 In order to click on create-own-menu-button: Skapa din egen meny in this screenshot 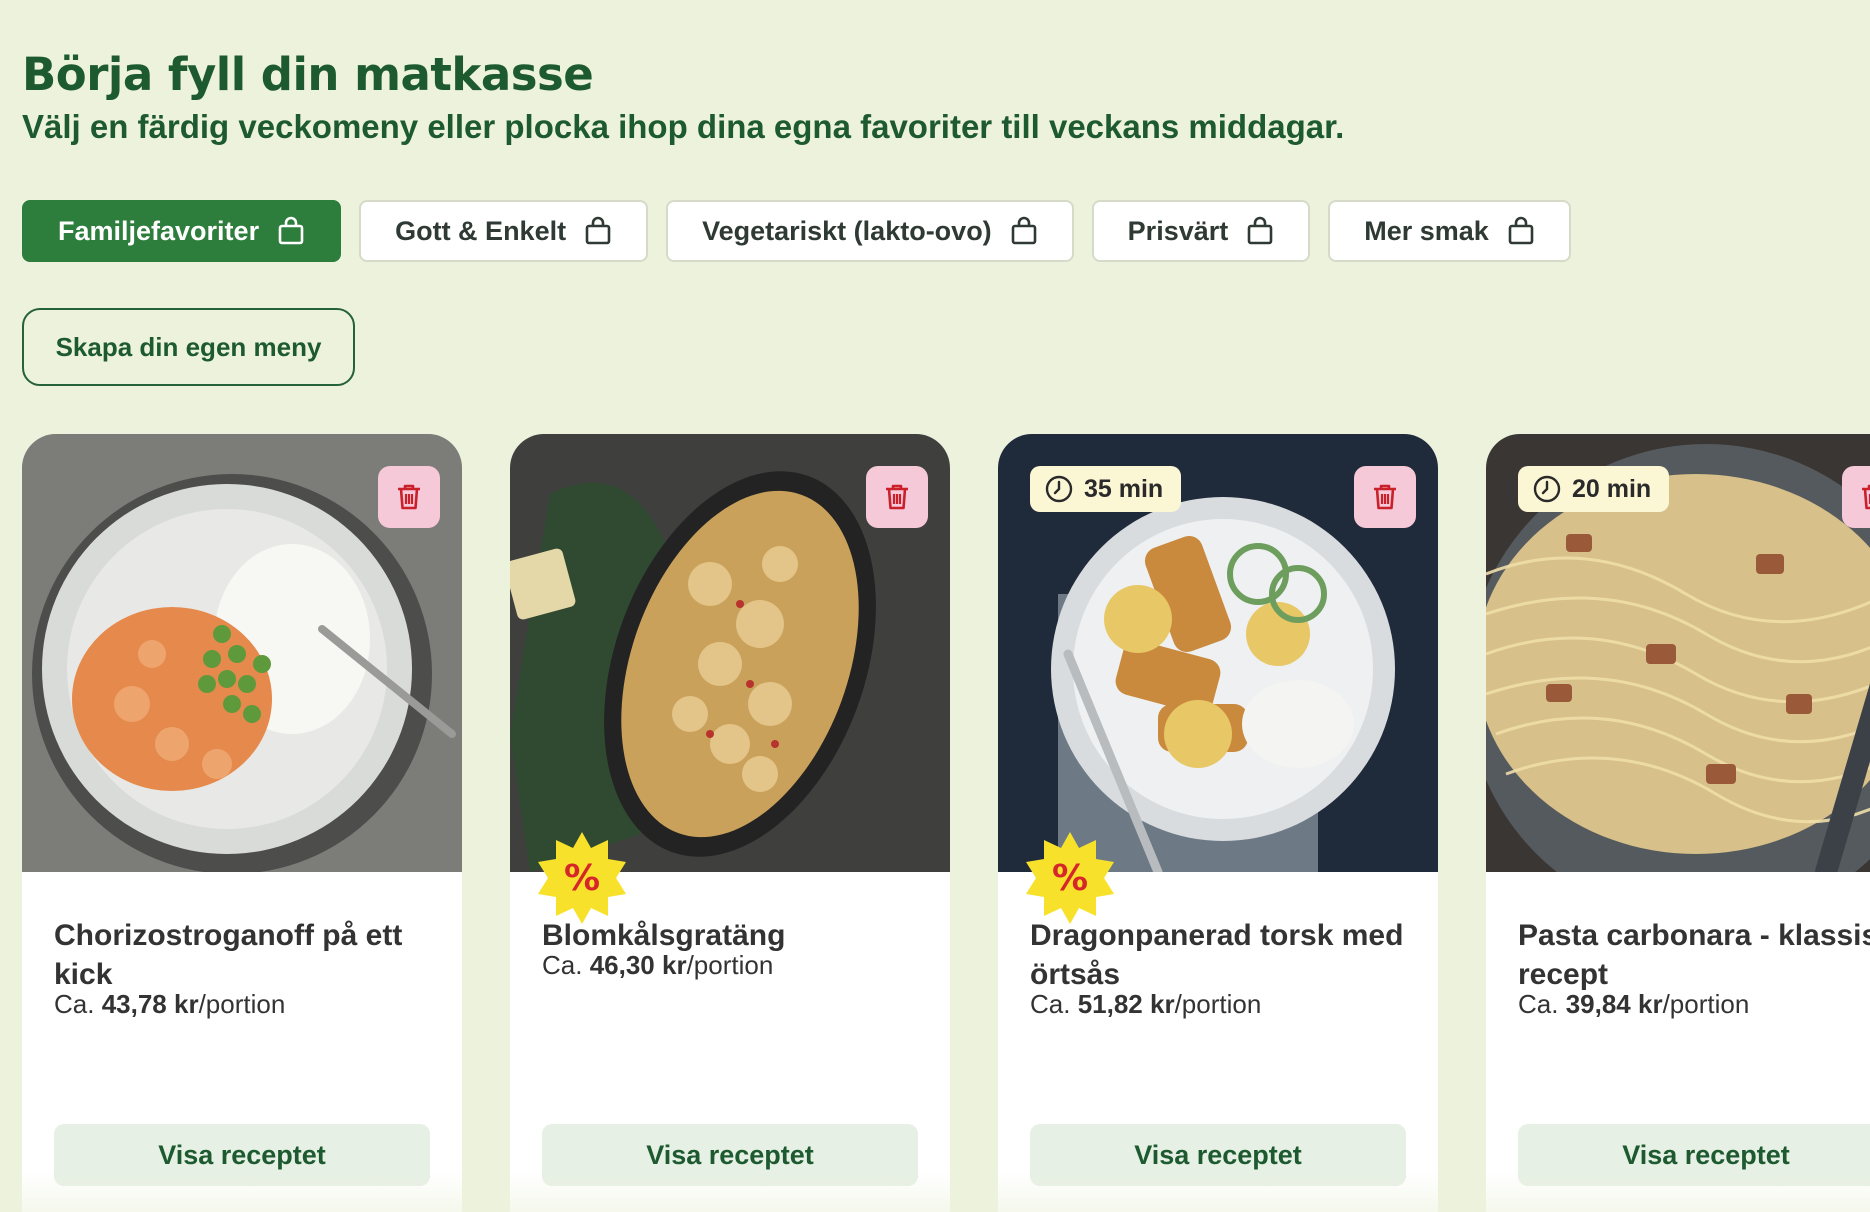, I will do `click(188, 347)`.